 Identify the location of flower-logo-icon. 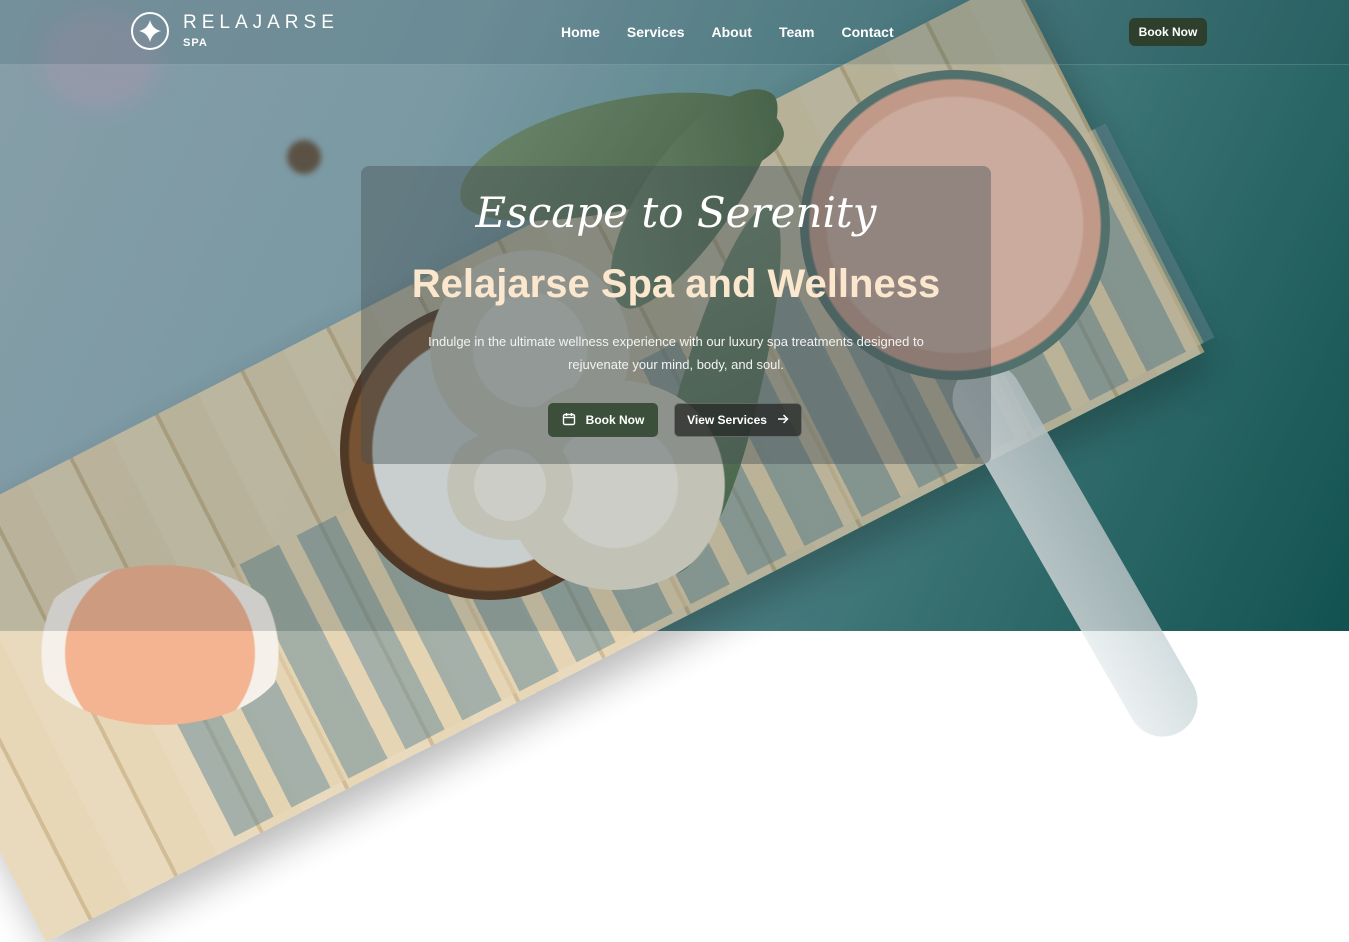
(150, 31).